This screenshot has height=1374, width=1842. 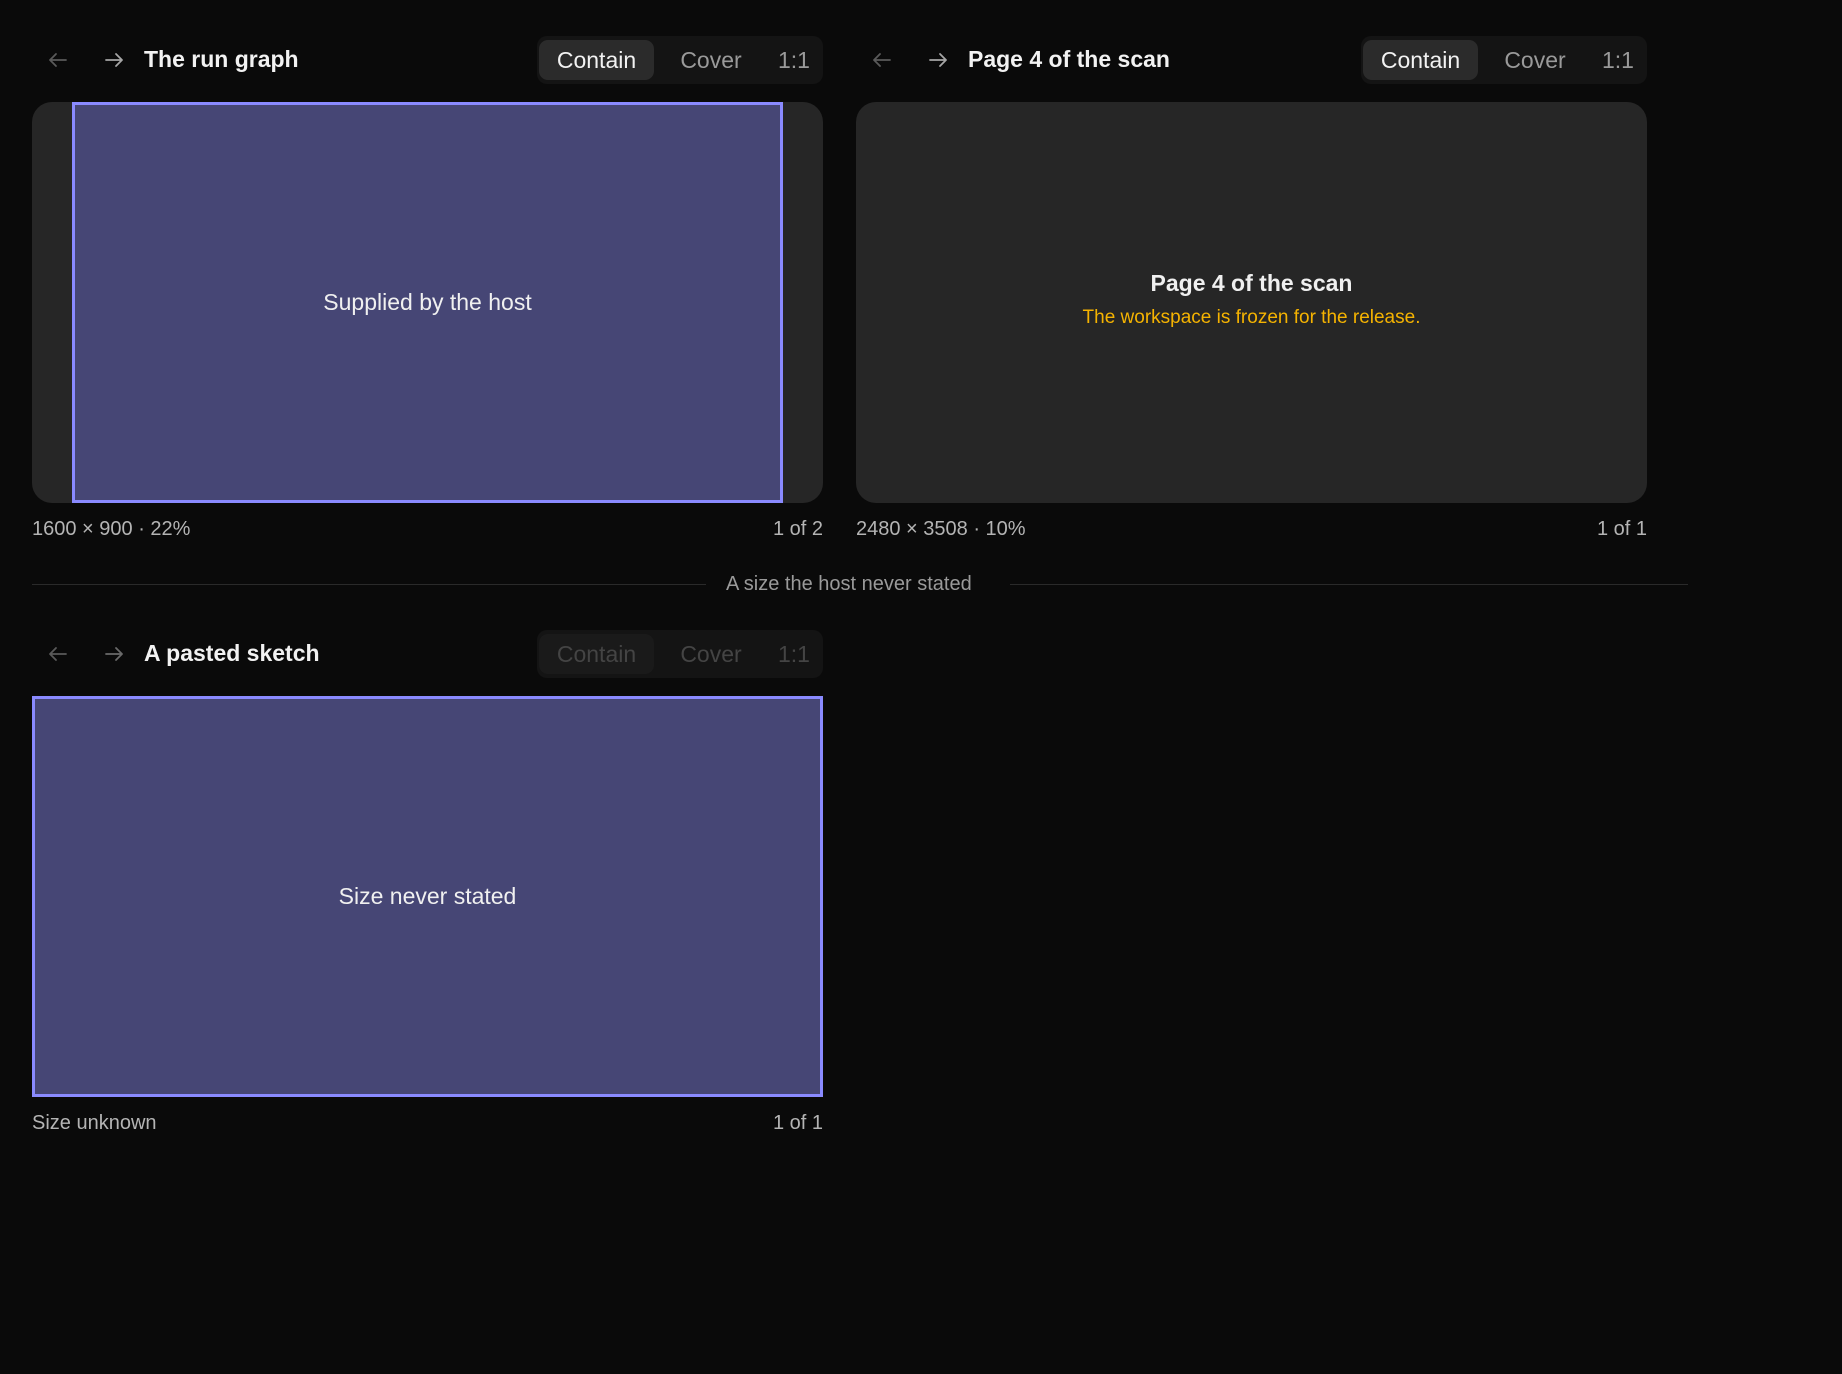 I want to click on viewer-toolbar: A pasted sketch Contain Cover 1:1, so click(x=427, y=653).